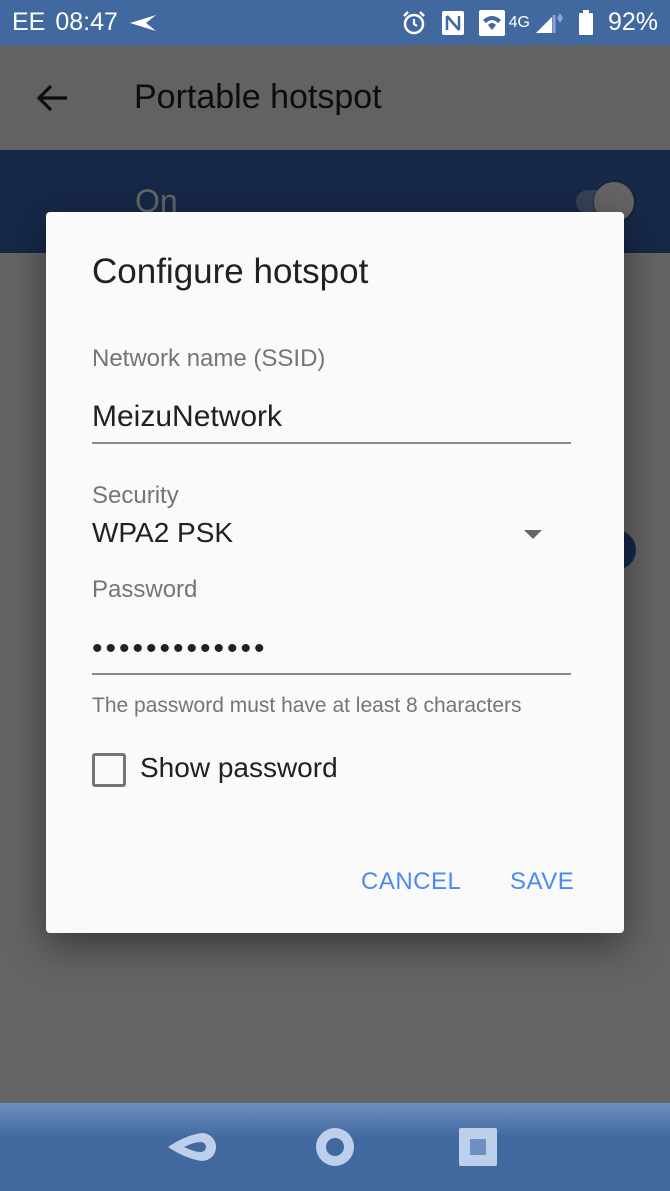  I want to click on network-type: 4G, so click(519, 22).